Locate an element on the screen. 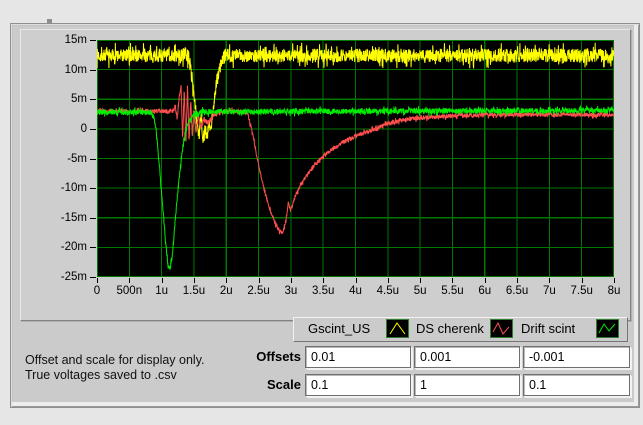  legend-icon-gscint-us is located at coordinates (397, 328).